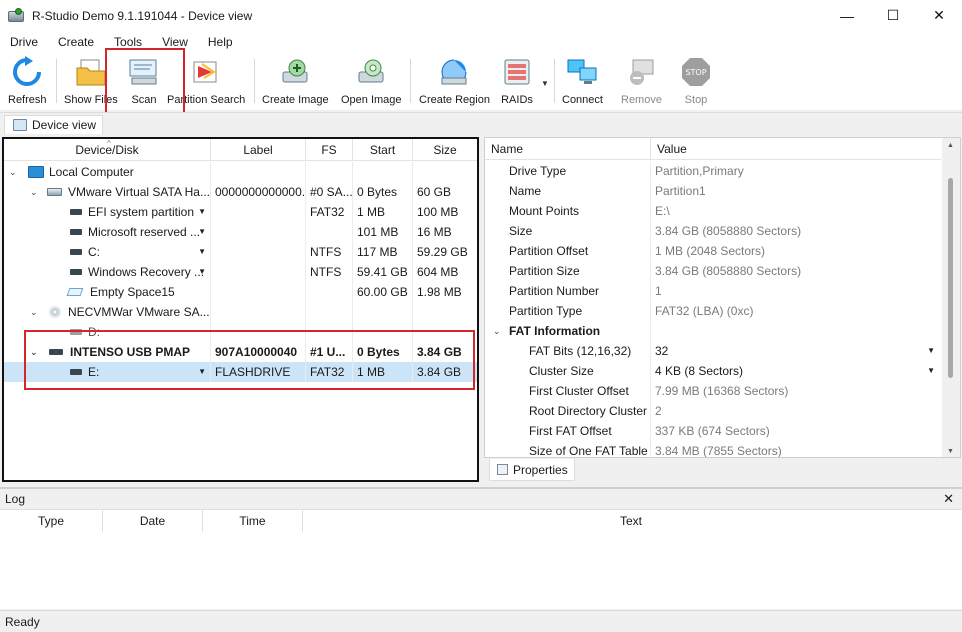 The width and height of the screenshot is (962, 632). I want to click on r-studio-app-icon, so click(16, 15).